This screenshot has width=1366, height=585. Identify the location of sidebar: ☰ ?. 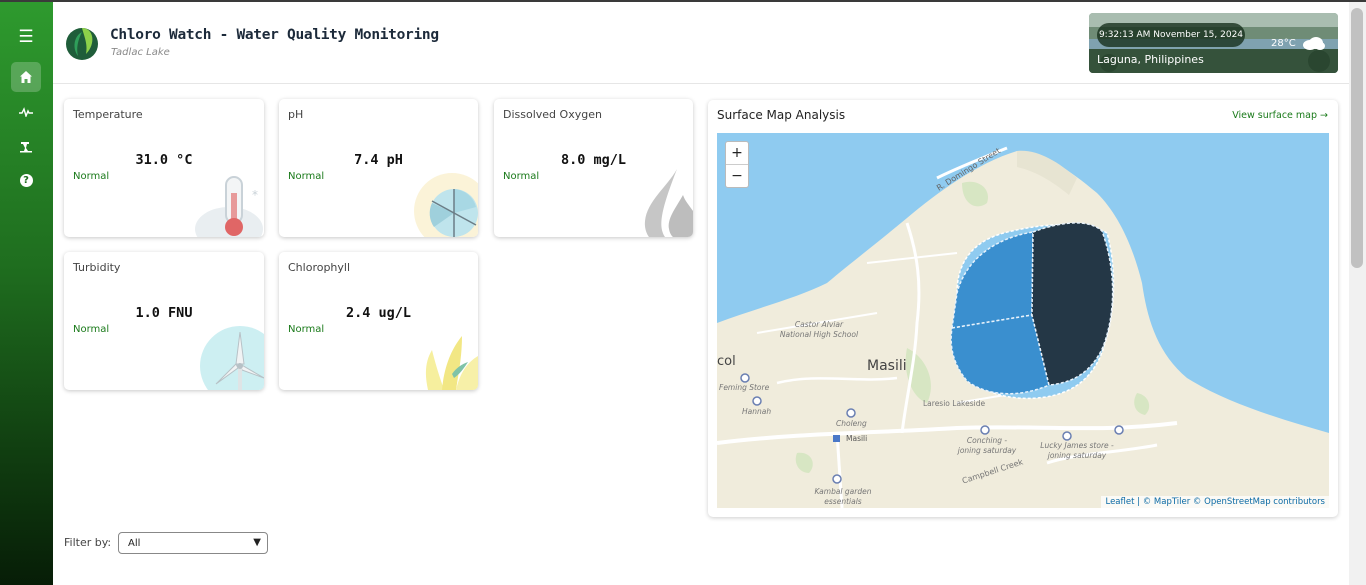
(26, 293).